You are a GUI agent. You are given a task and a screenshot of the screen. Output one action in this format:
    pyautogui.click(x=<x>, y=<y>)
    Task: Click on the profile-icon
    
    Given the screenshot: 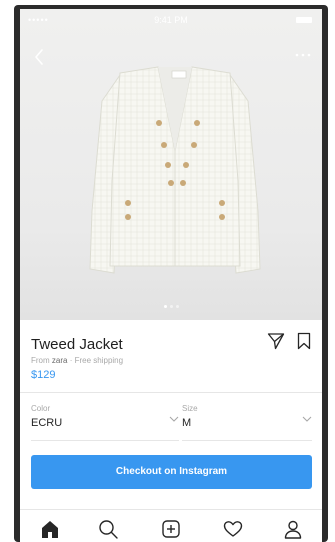 What is the action you would take?
    pyautogui.click(x=293, y=529)
    